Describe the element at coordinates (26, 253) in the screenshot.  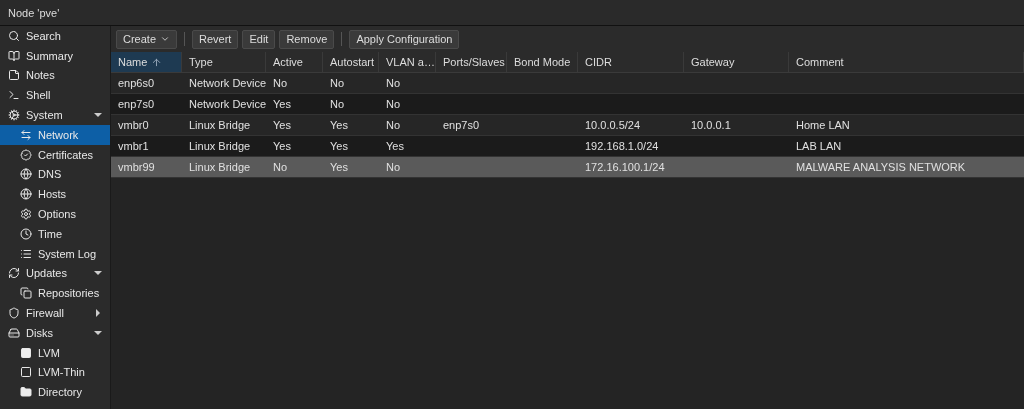
I see `list-icon` at that location.